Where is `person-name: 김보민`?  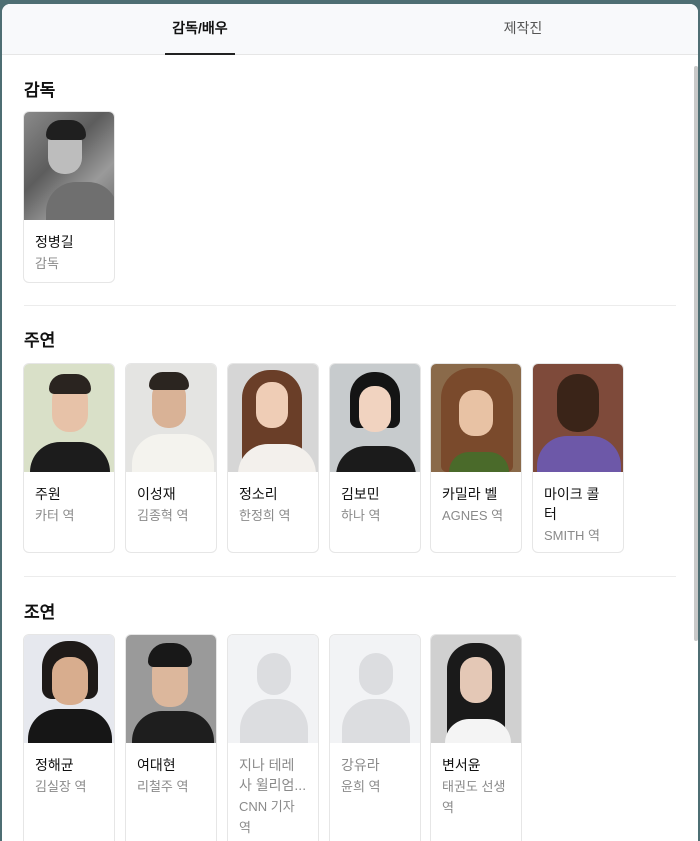
person-name: 김보민 is located at coordinates (360, 494).